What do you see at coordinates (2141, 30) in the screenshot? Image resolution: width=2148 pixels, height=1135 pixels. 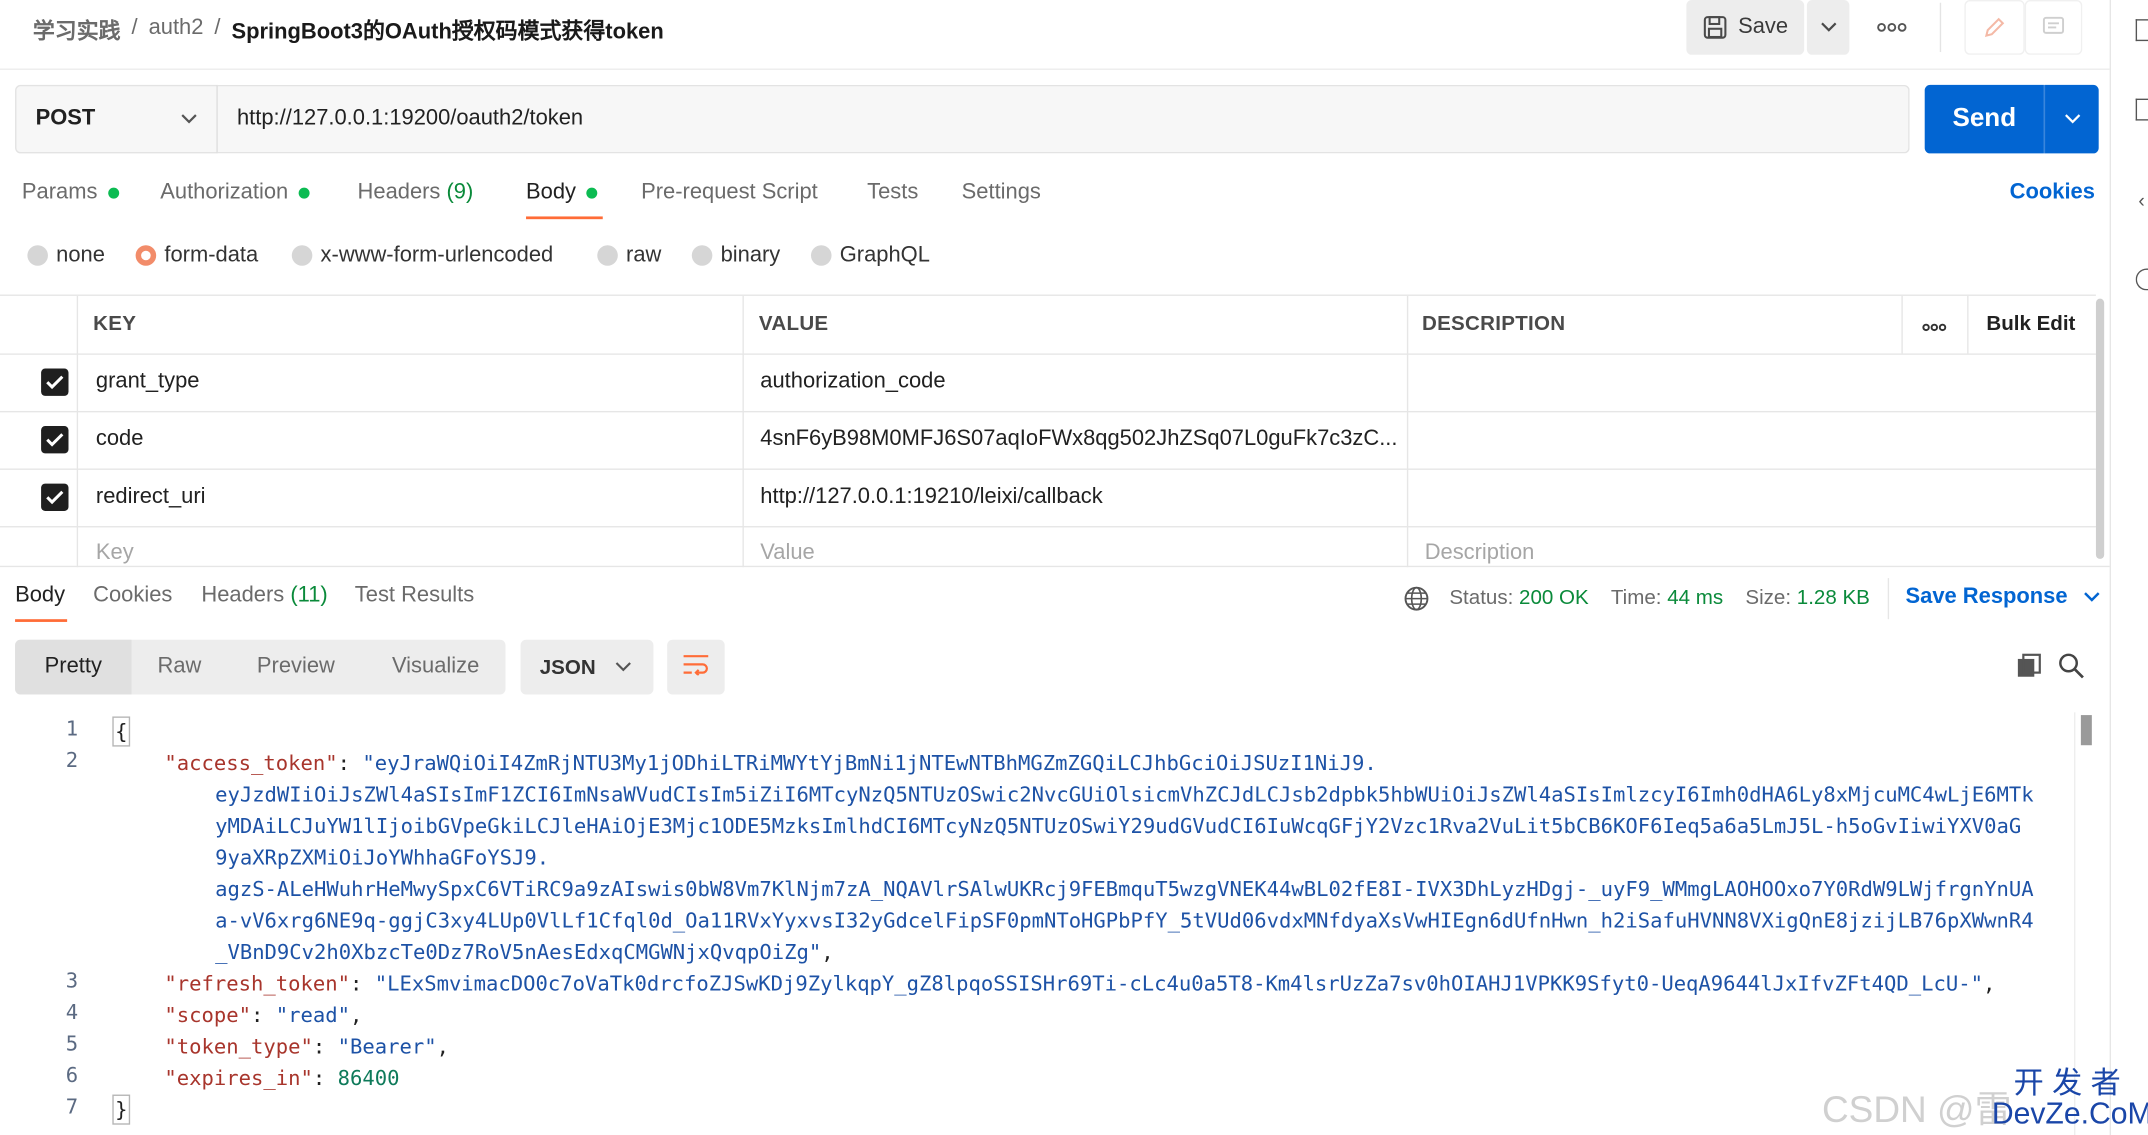 I see `documentation-icon` at bounding box center [2141, 30].